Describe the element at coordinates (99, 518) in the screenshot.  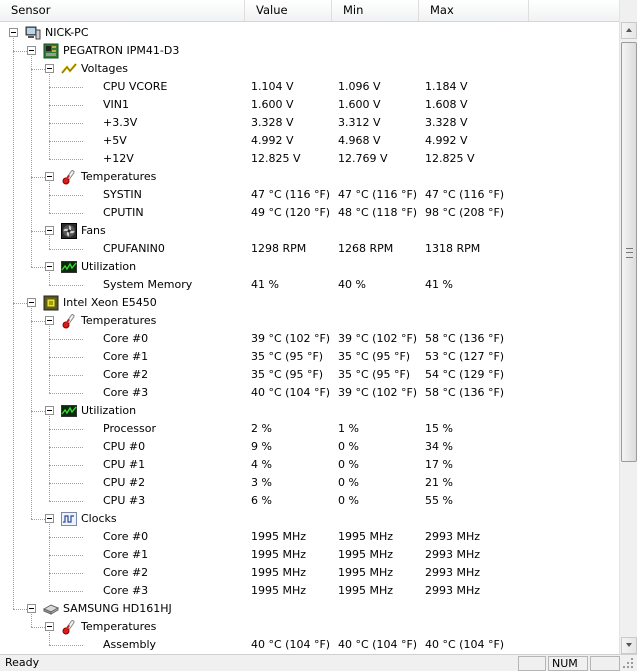
I see `node-label: Clocks` at that location.